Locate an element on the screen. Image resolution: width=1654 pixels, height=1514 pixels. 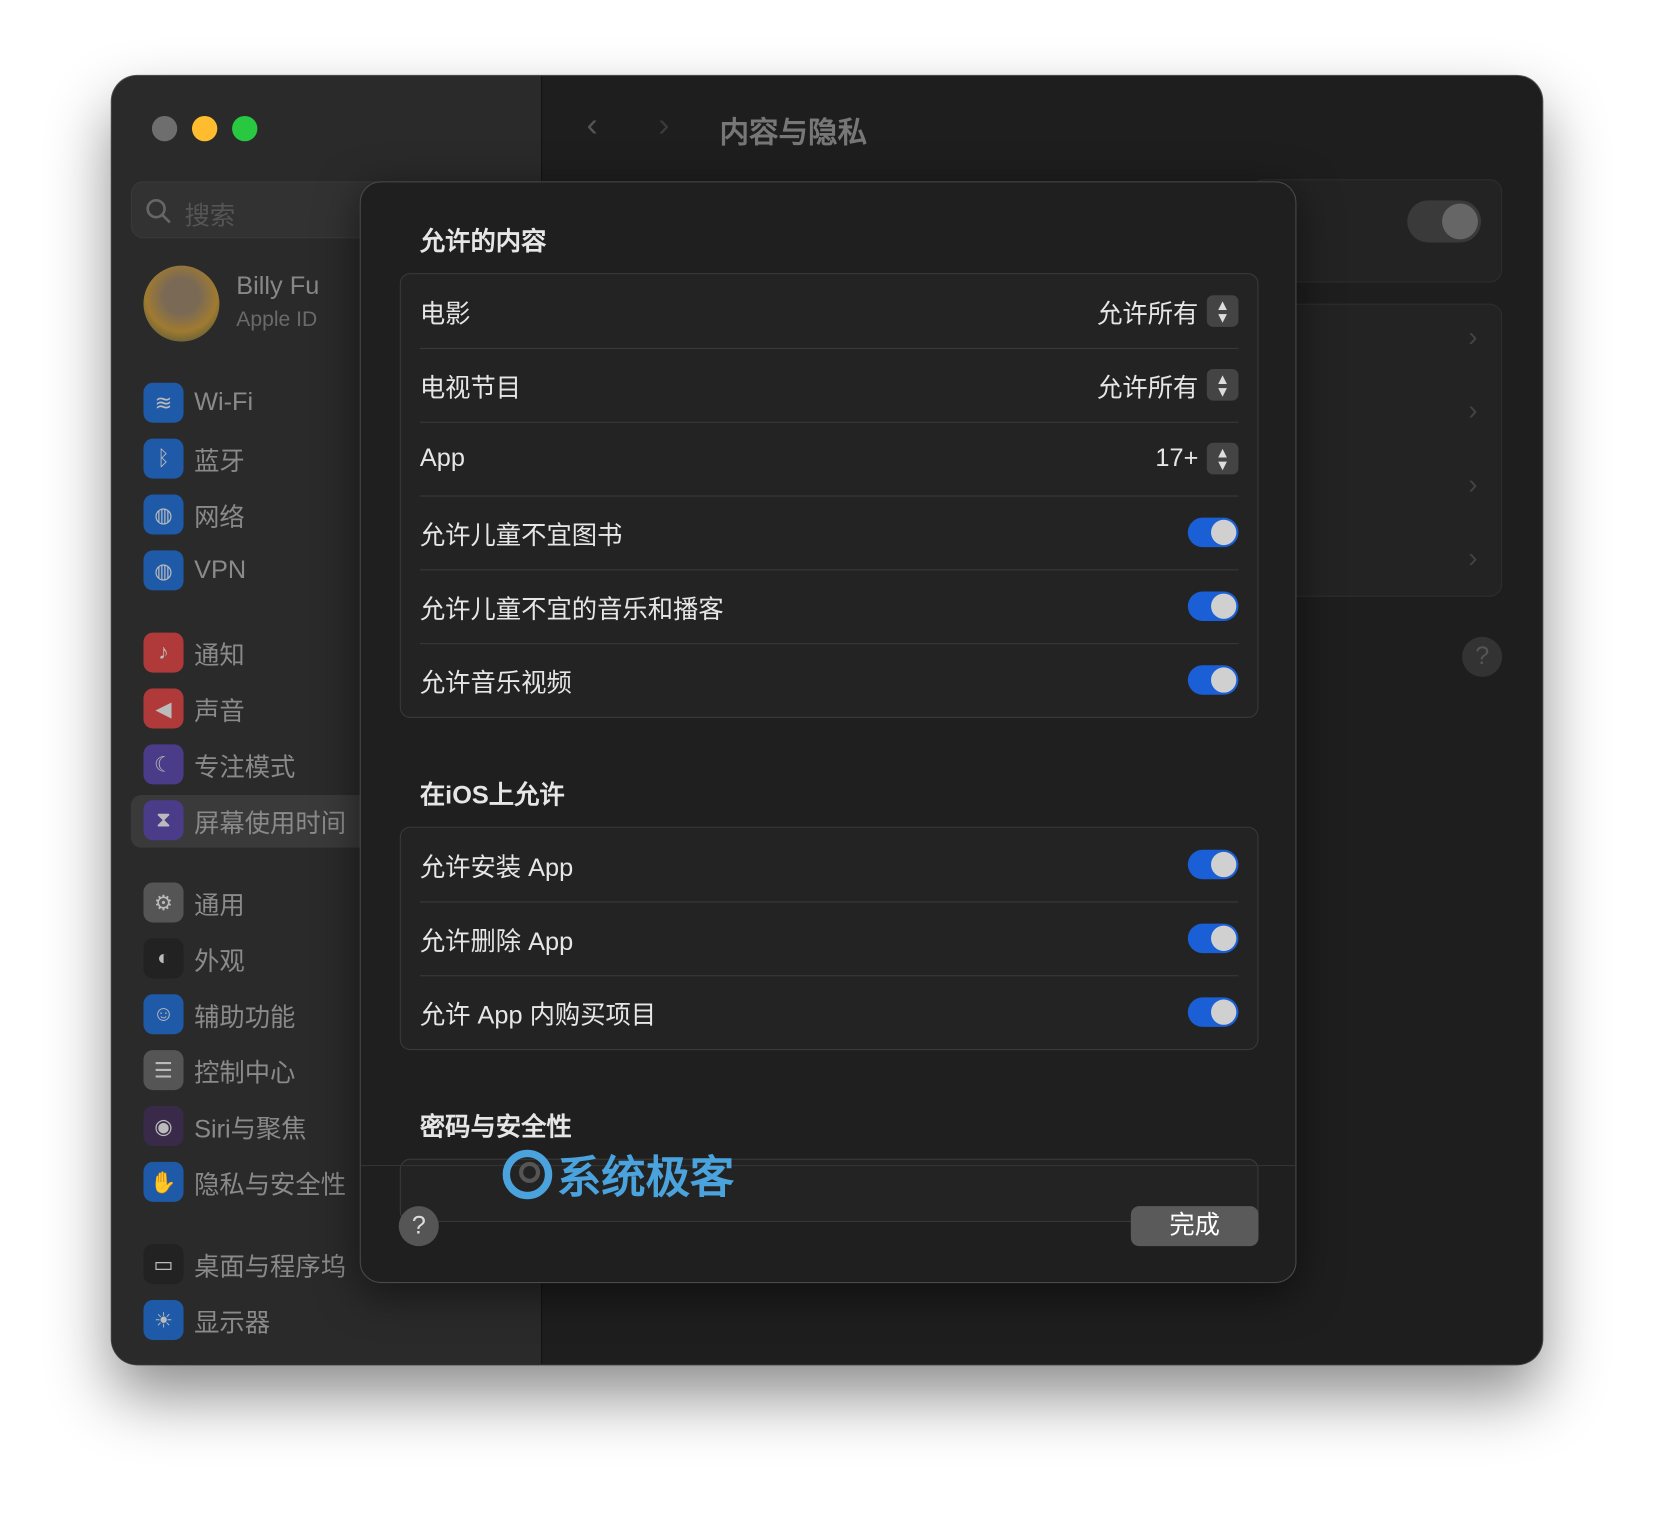
sidebar-item-label: 专注模式 is located at coordinates (245, 767).